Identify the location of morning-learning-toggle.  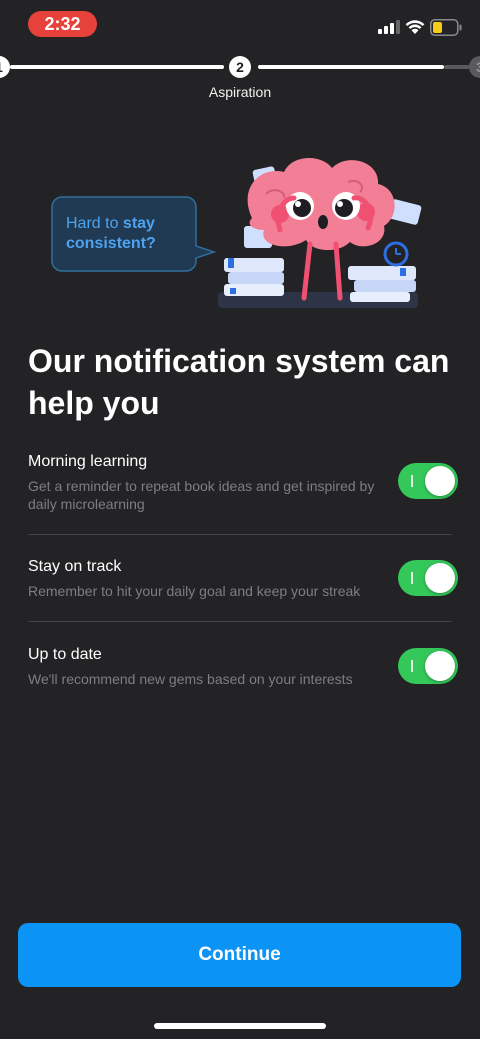
(428, 481).